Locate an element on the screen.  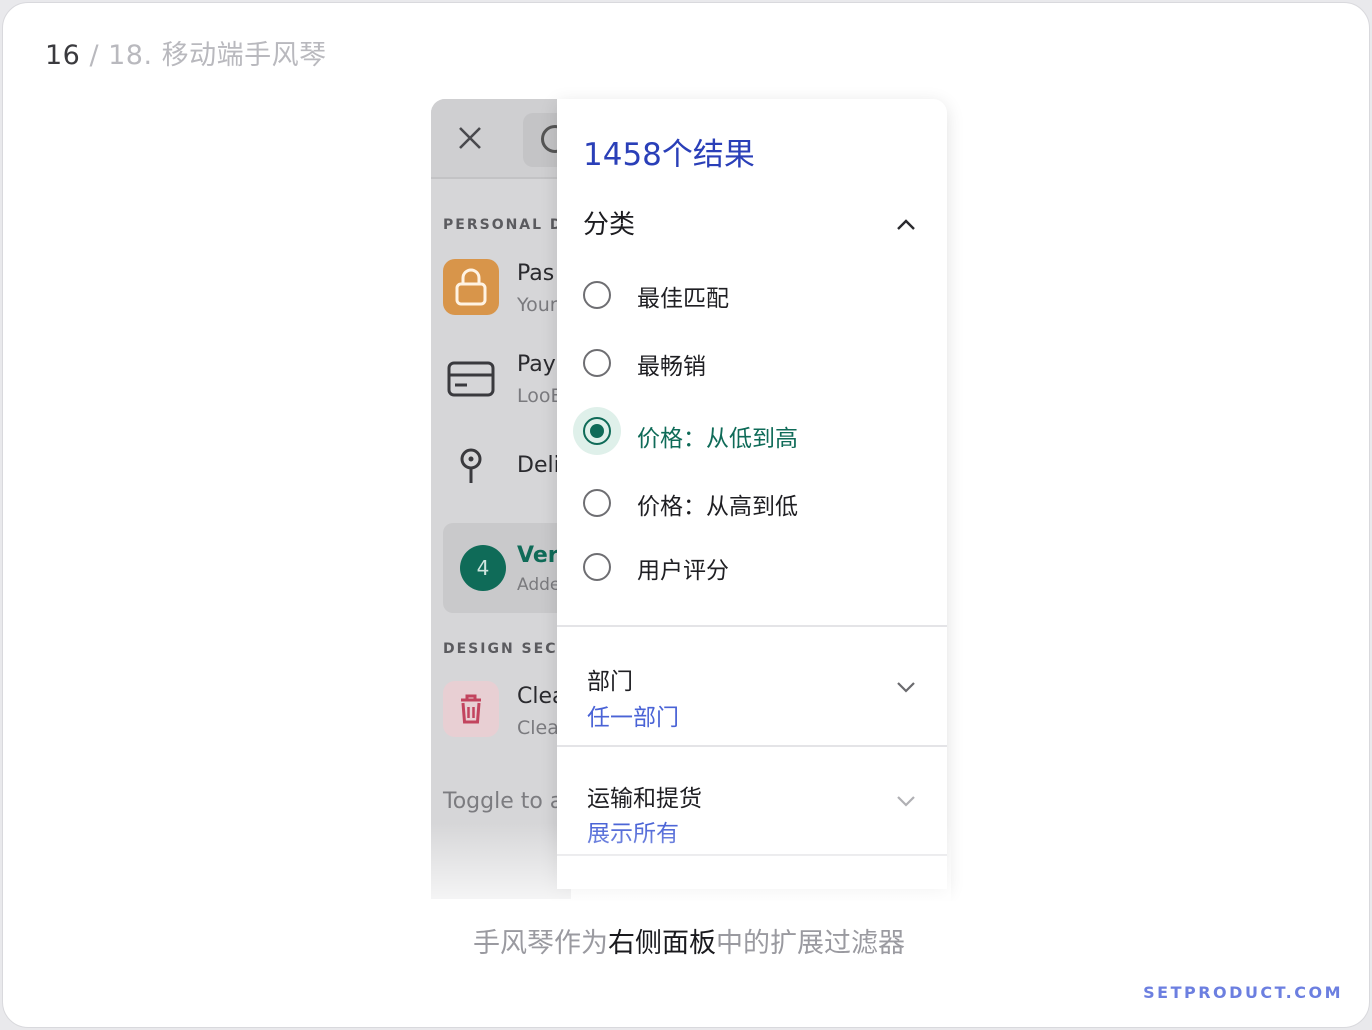
item-title-payment: Pay is located at coordinates (536, 364).